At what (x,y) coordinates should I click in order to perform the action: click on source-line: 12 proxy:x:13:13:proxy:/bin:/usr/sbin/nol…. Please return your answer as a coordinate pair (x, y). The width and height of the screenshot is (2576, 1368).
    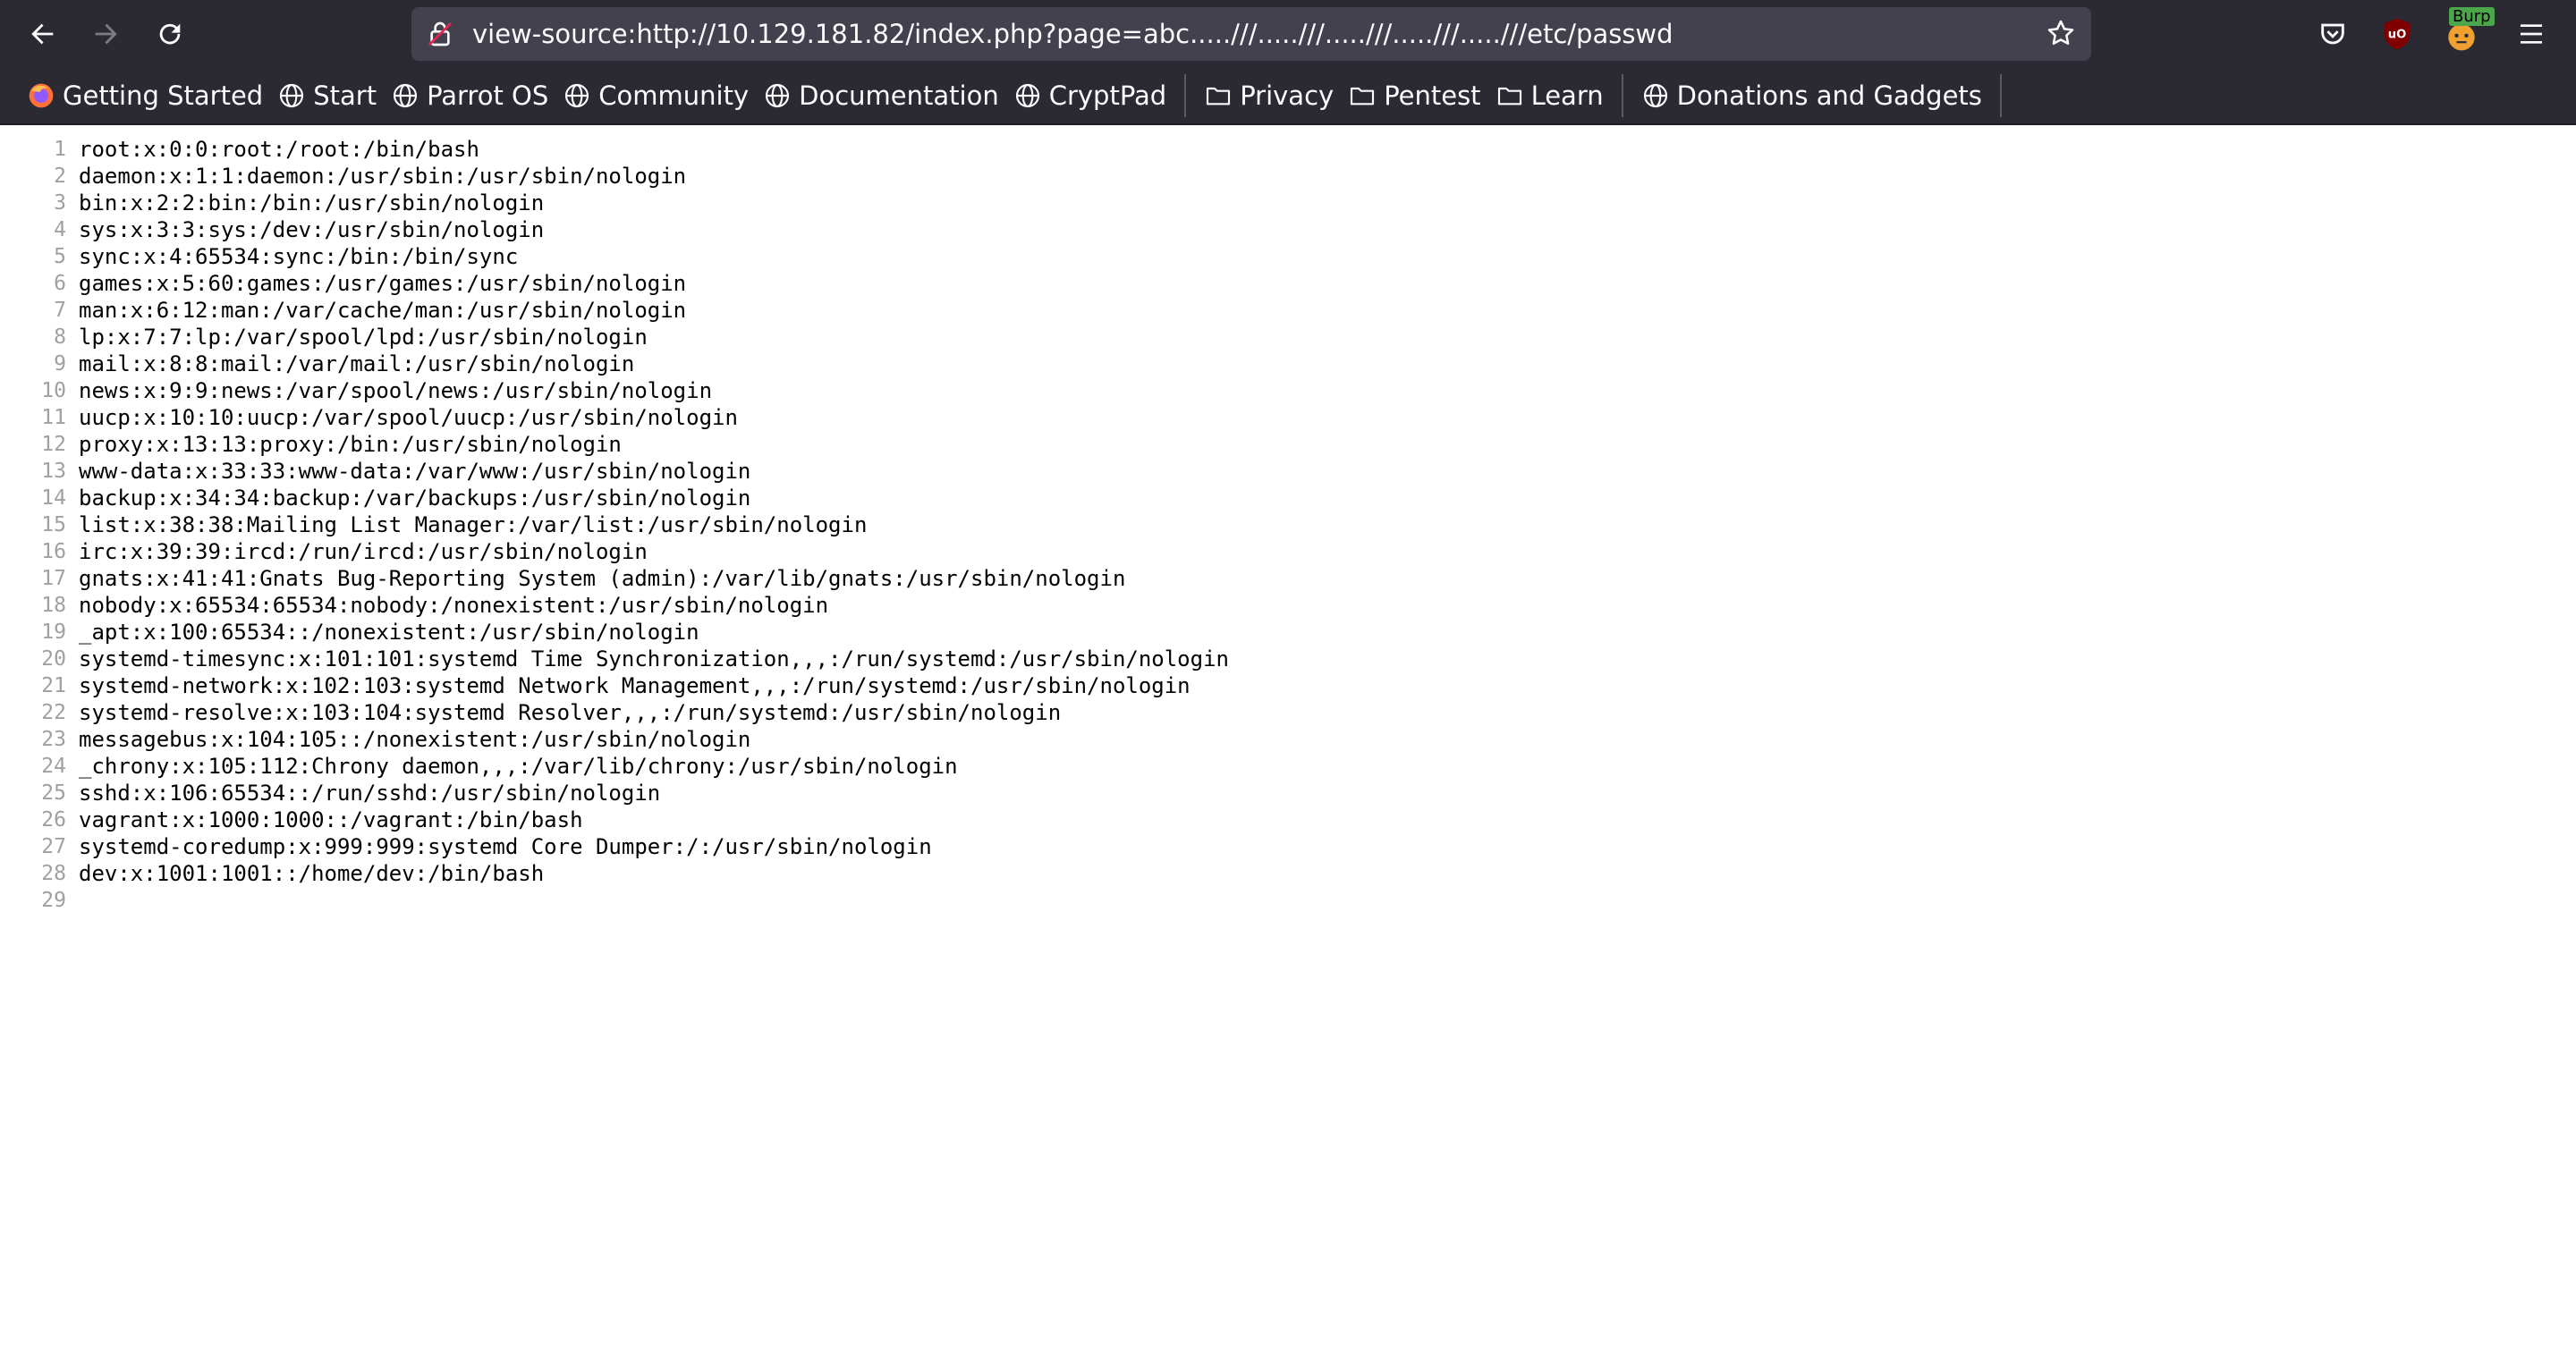
    Looking at the image, I should click on (1288, 445).